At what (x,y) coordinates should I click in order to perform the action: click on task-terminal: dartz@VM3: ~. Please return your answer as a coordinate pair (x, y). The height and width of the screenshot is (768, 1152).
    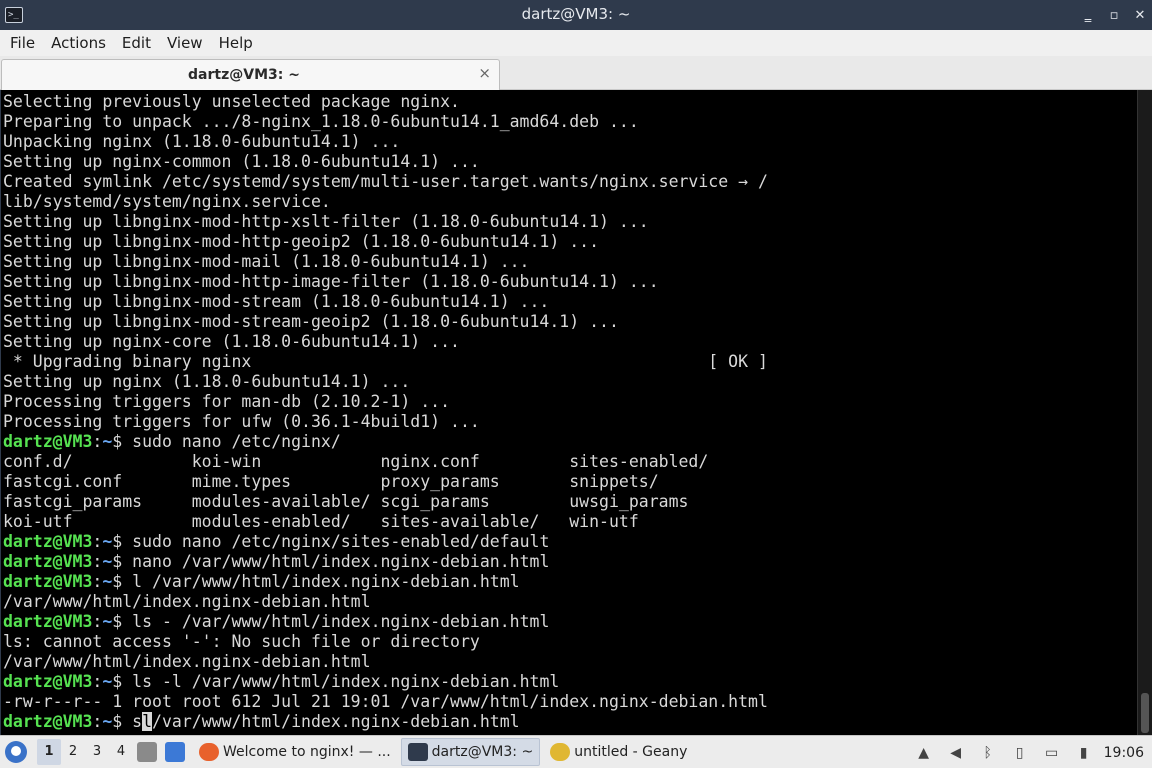
    Looking at the image, I should click on (470, 752).